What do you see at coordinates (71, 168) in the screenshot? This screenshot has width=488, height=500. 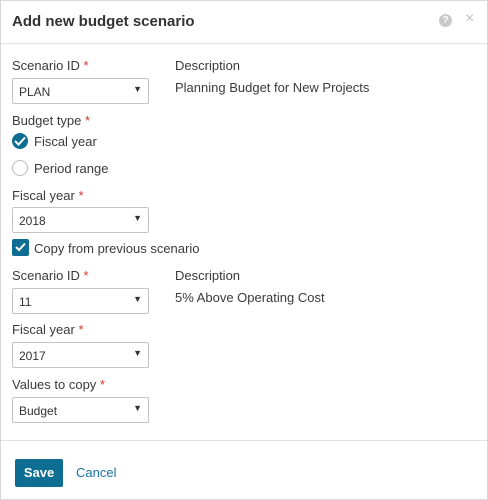 I see `radio-period-range-label: Period range` at bounding box center [71, 168].